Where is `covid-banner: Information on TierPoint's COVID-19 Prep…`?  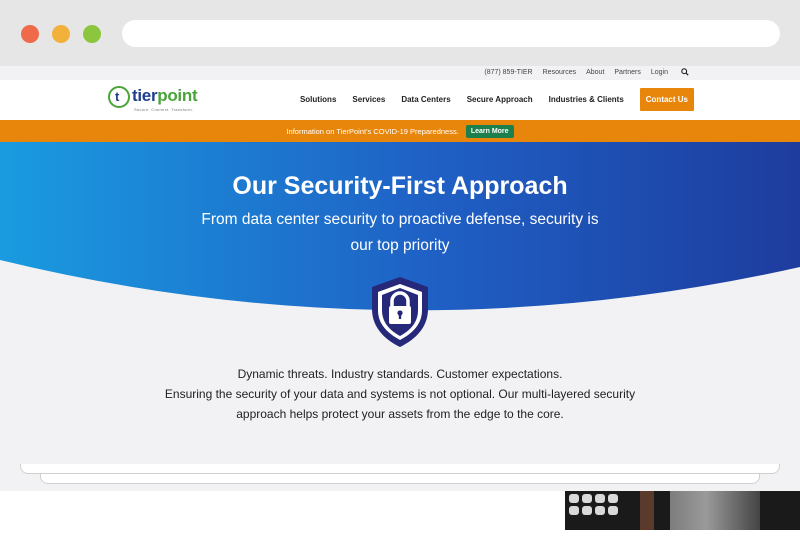
covid-banner: Information on TierPoint's COVID-19 Prep… is located at coordinates (400, 131).